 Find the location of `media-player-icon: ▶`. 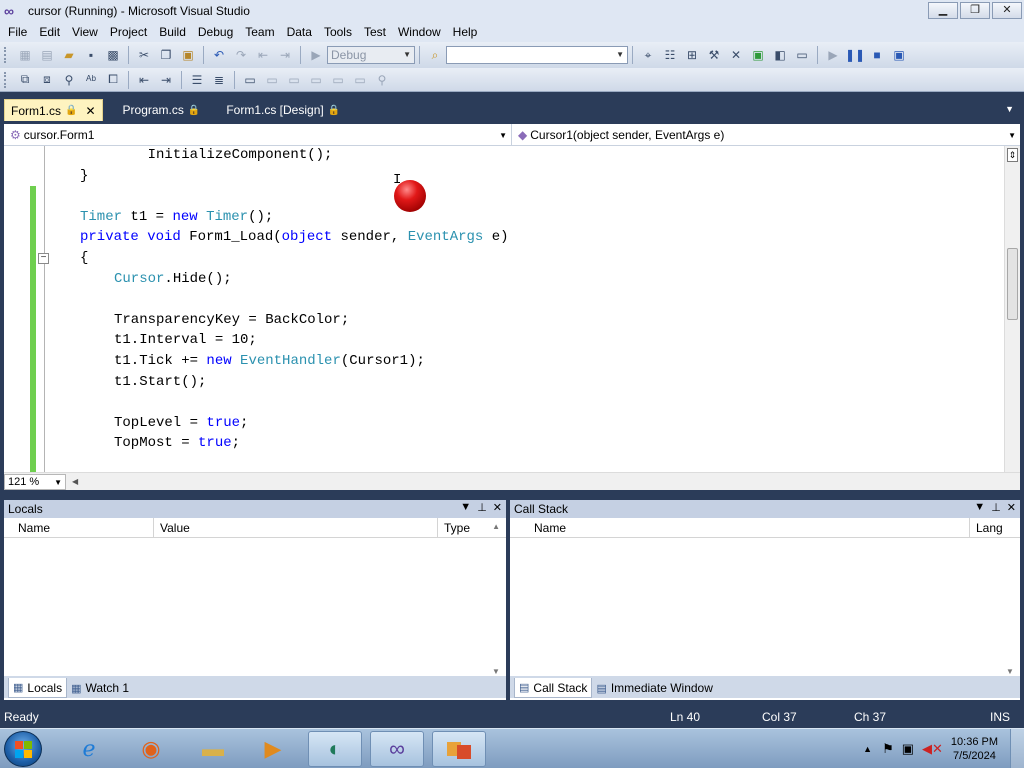

media-player-icon: ▶ is located at coordinates (273, 749).